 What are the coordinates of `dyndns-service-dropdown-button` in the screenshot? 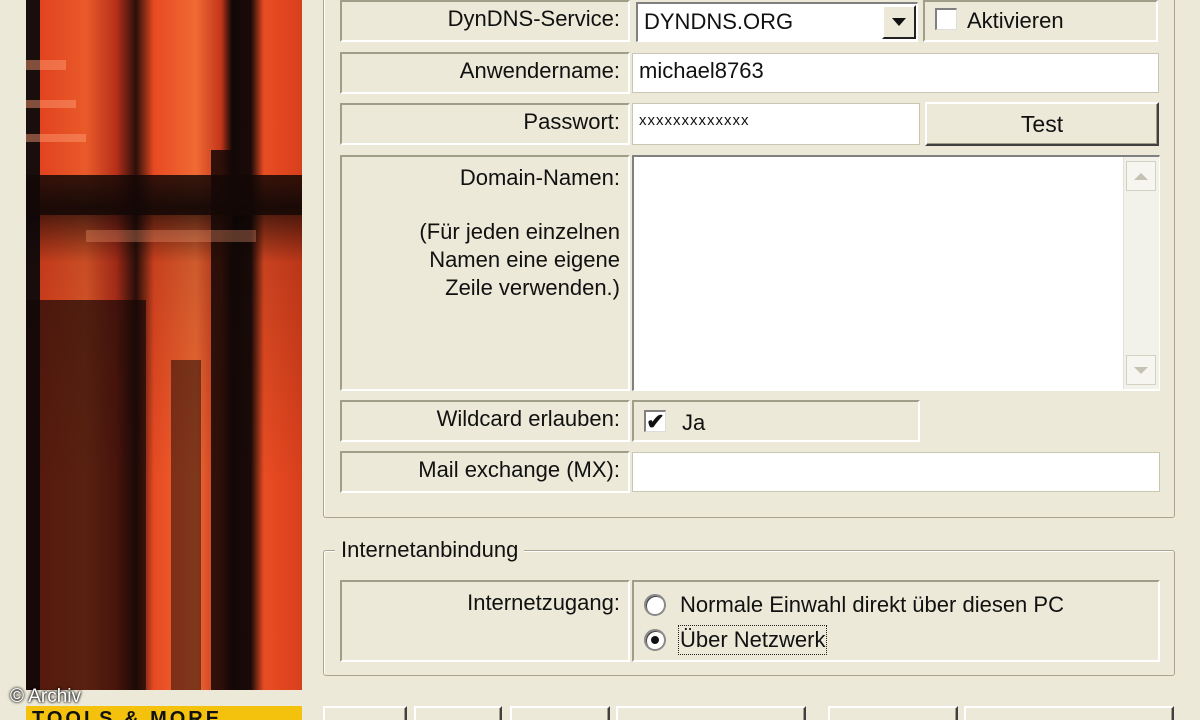 It's located at (899, 22).